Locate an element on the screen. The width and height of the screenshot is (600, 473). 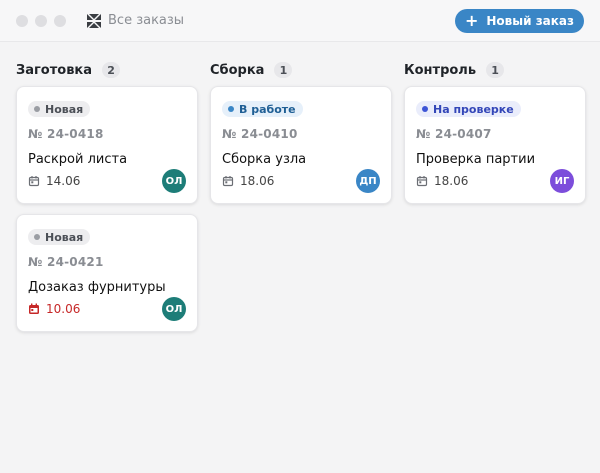
window-maximize-dot is located at coordinates (60, 20).